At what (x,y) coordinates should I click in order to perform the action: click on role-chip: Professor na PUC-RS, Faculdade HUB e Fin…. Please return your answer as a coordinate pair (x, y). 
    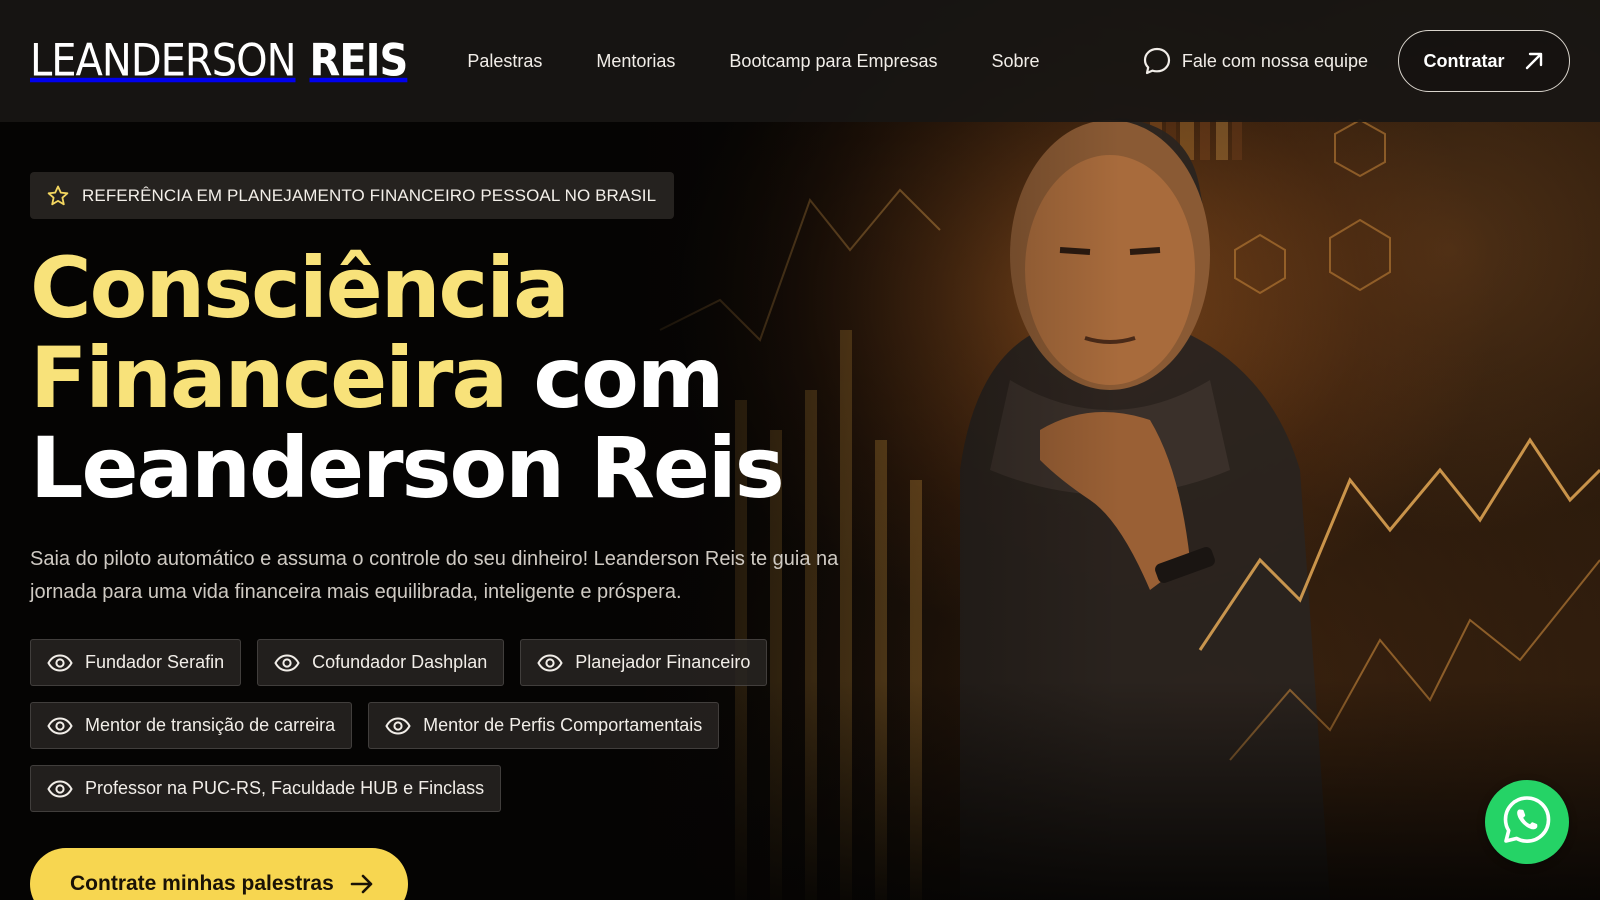
    Looking at the image, I should click on (266, 788).